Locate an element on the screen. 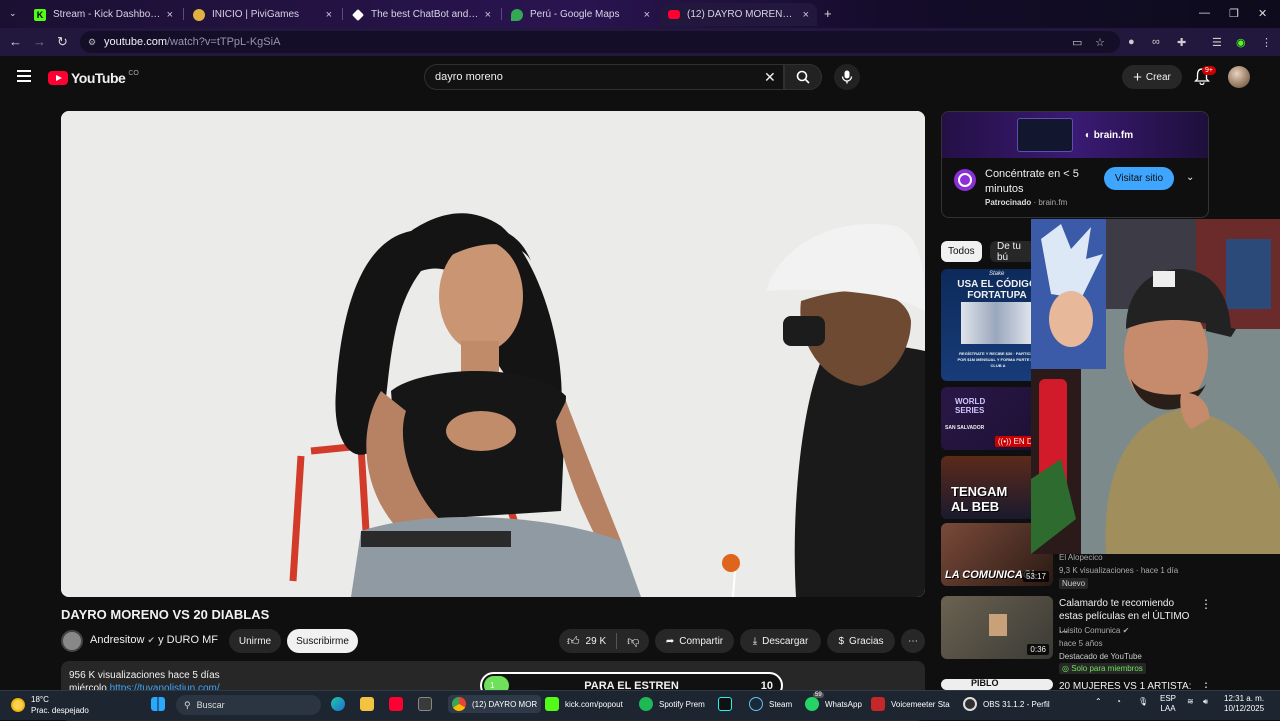 Image resolution: width=1280 pixels, height=721 pixels. create-button: + Crear is located at coordinates (1152, 77).